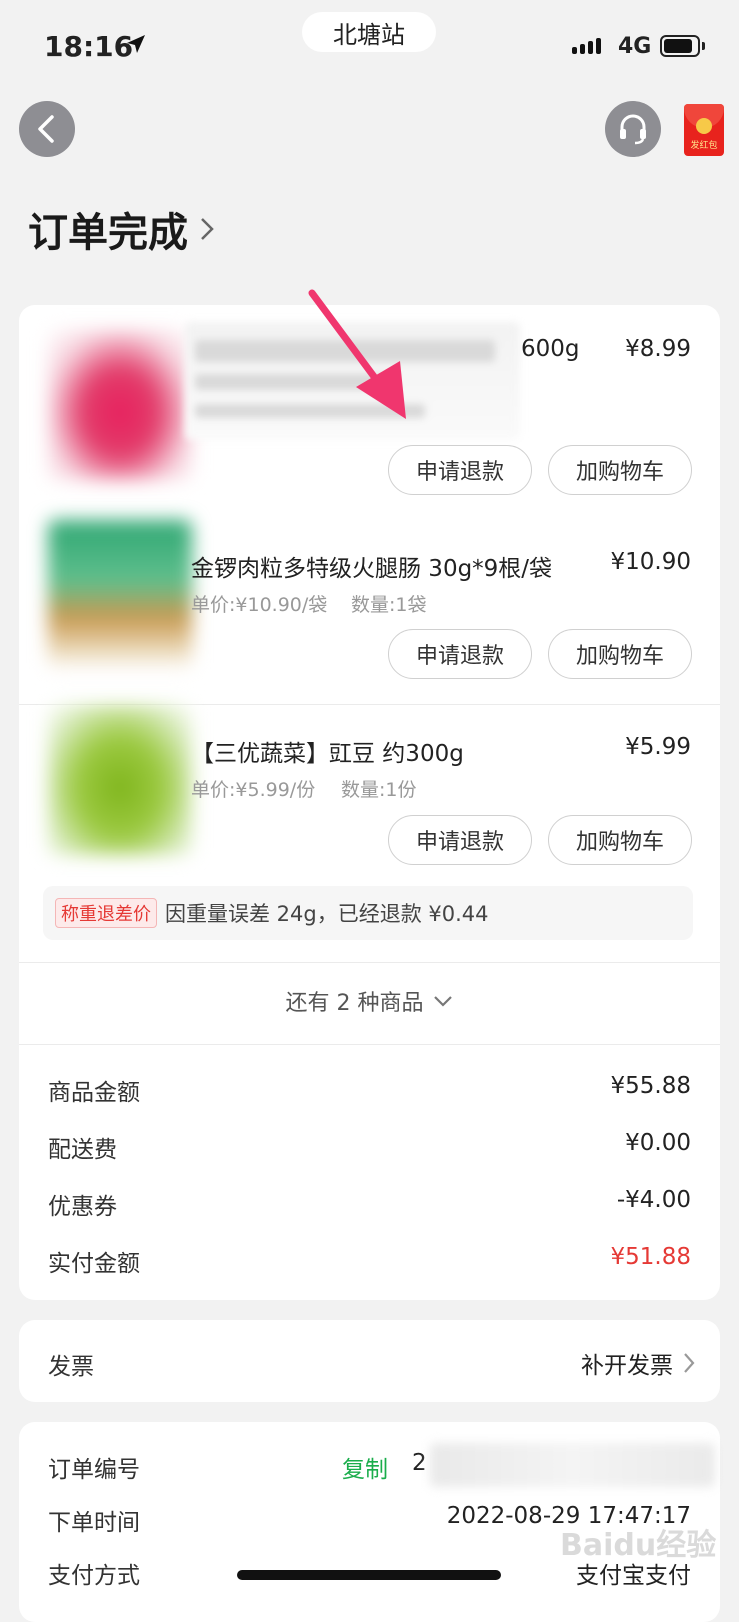  Describe the element at coordinates (108, 233) in the screenshot. I see `page-title: 订单完成` at that location.